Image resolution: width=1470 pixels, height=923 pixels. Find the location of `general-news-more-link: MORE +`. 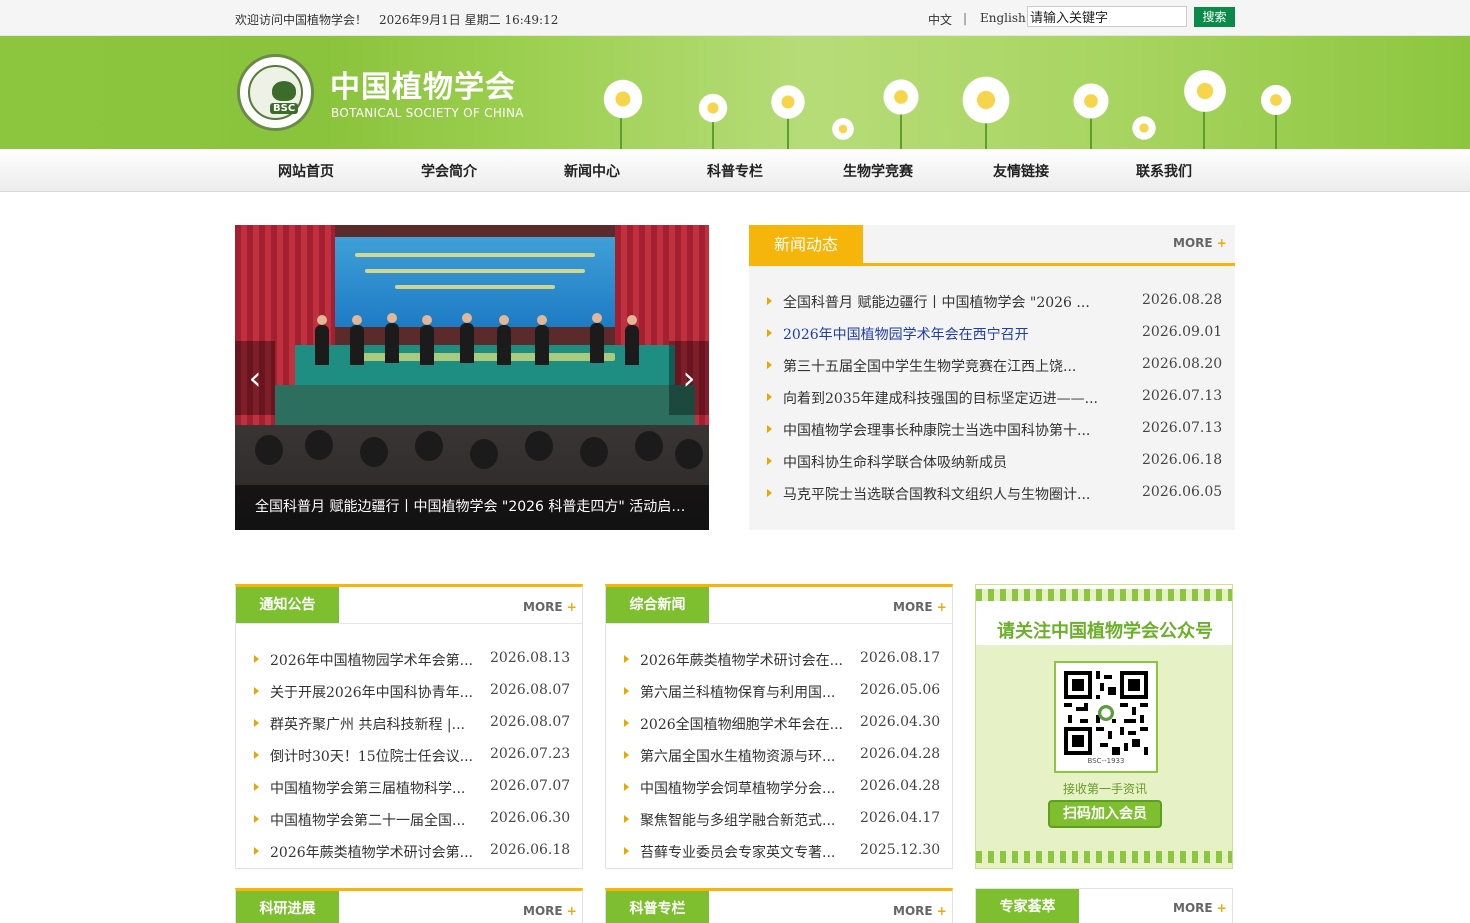

general-news-more-link: MORE + is located at coordinates (920, 607).